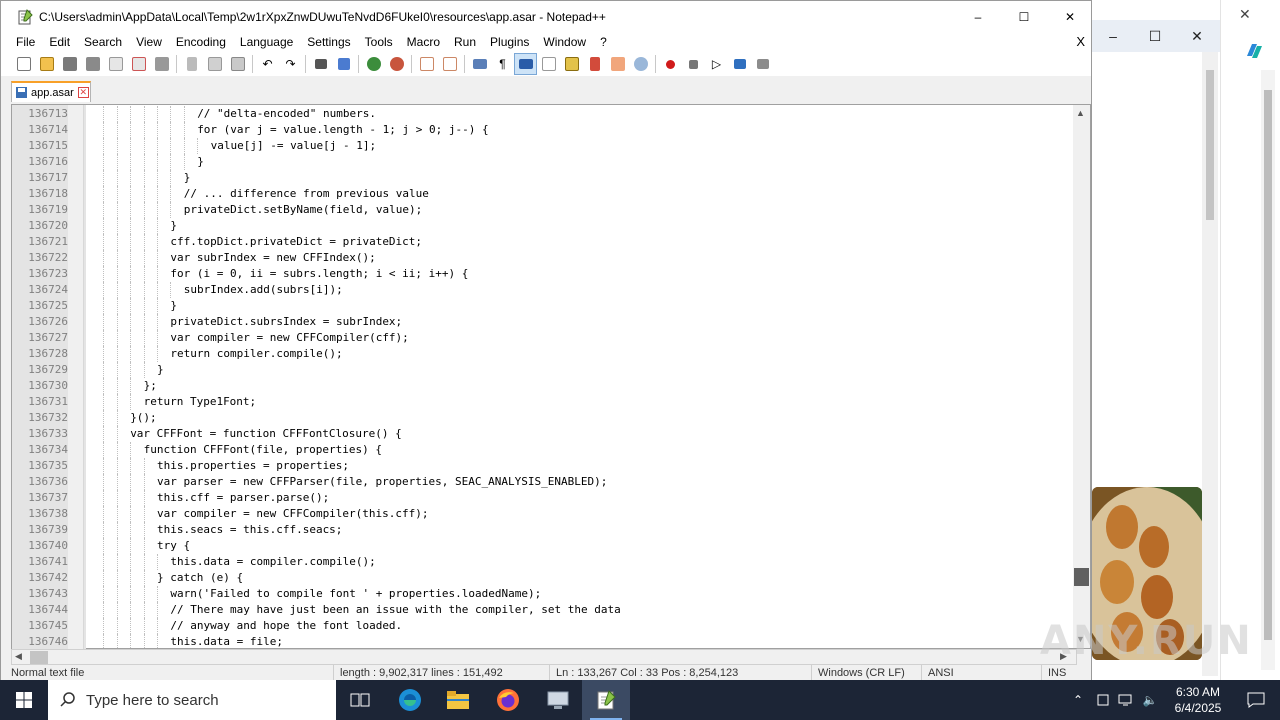  I want to click on code-line: value[j] -= value[j - 1];, so click(294, 146).